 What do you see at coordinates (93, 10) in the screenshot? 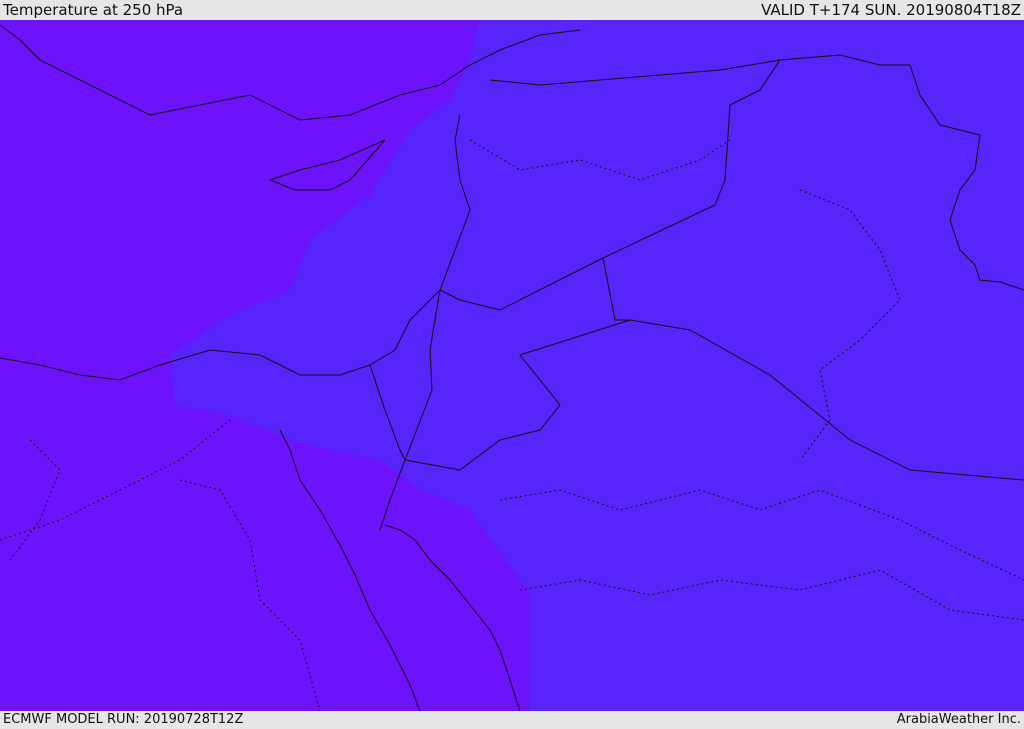
I see `map-title: Temperature at 250 hPa` at bounding box center [93, 10].